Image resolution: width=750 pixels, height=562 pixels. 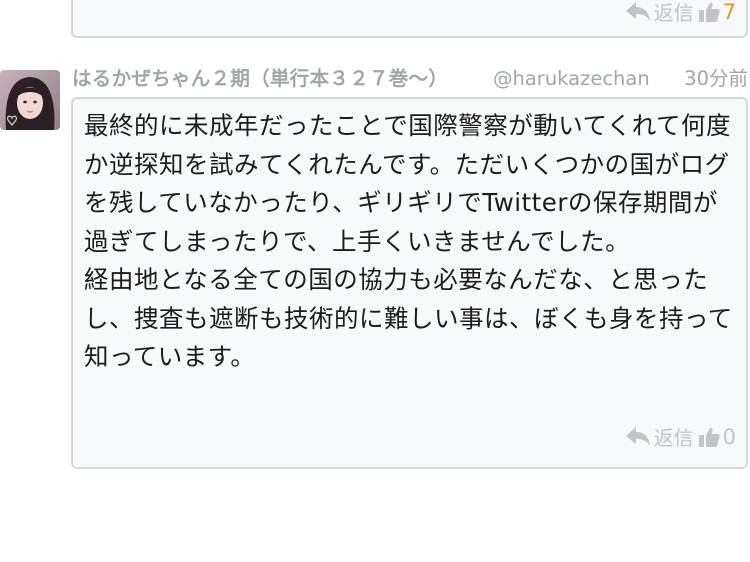 I want to click on post-actions: 返信 0, so click(x=680, y=436).